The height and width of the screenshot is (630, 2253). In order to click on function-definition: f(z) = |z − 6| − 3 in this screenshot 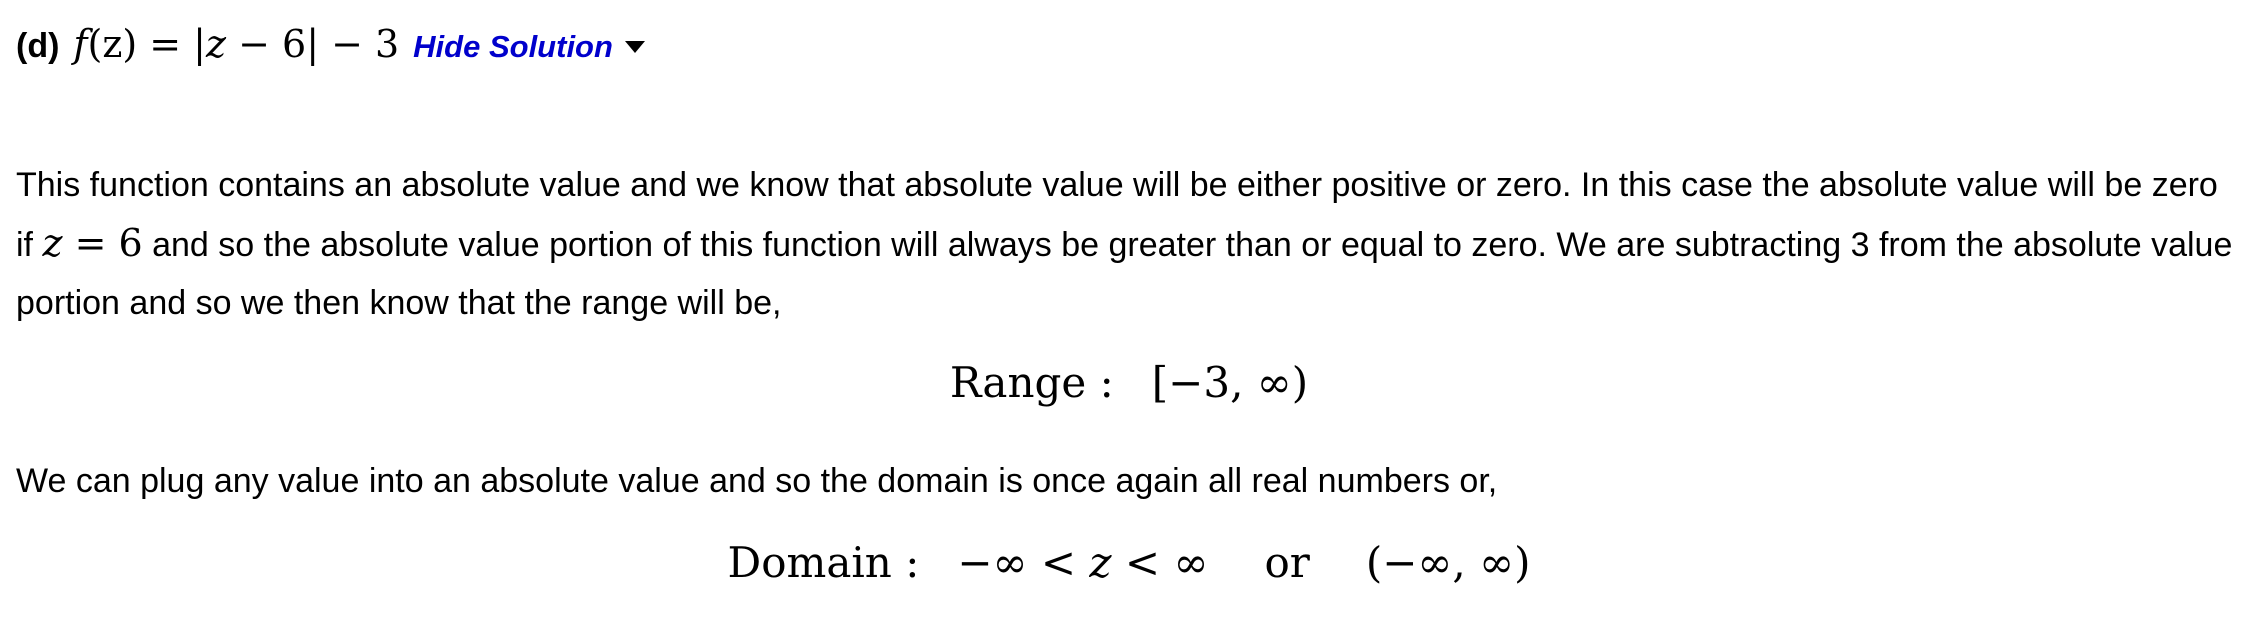, I will do `click(236, 44)`.